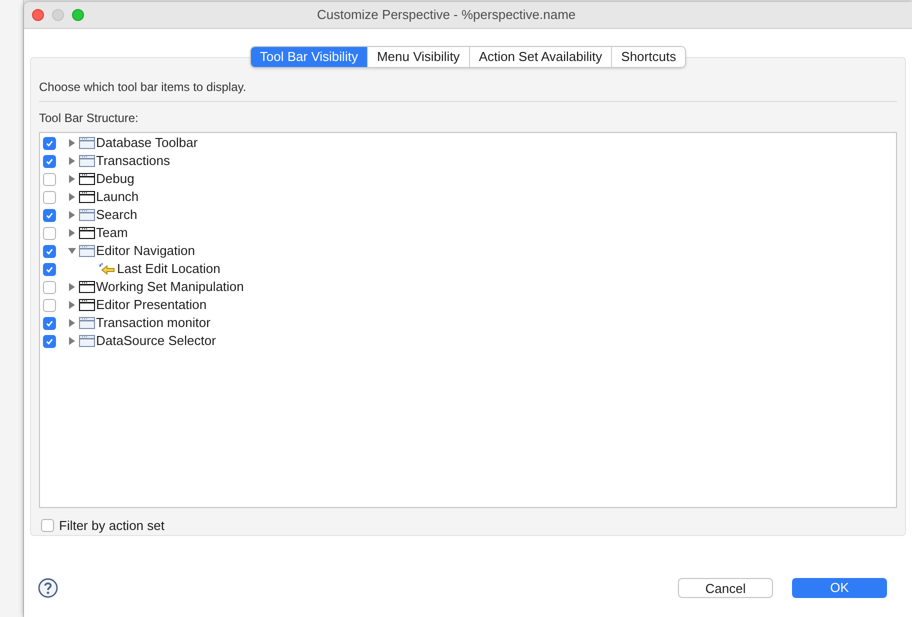 The width and height of the screenshot is (912, 617). What do you see at coordinates (308, 57) in the screenshot?
I see `tab: Tool Bar Visibility` at bounding box center [308, 57].